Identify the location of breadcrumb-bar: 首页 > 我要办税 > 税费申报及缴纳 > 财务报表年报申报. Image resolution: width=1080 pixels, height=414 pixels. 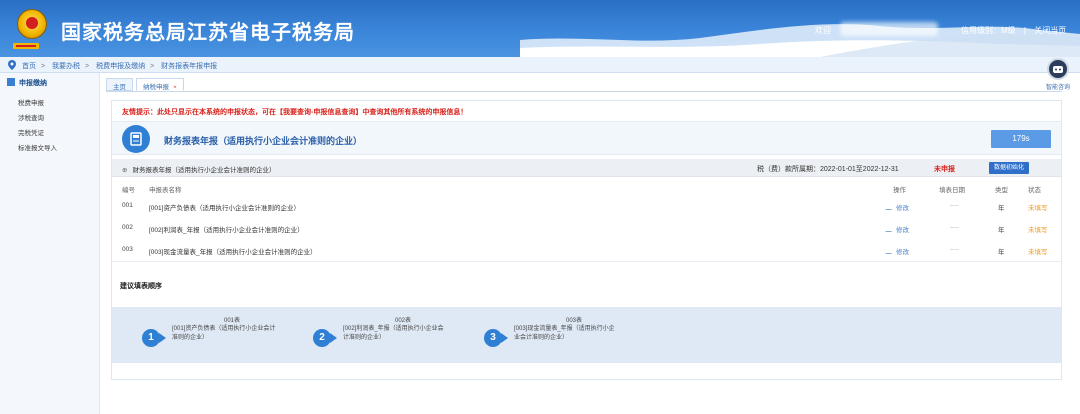
(540, 65).